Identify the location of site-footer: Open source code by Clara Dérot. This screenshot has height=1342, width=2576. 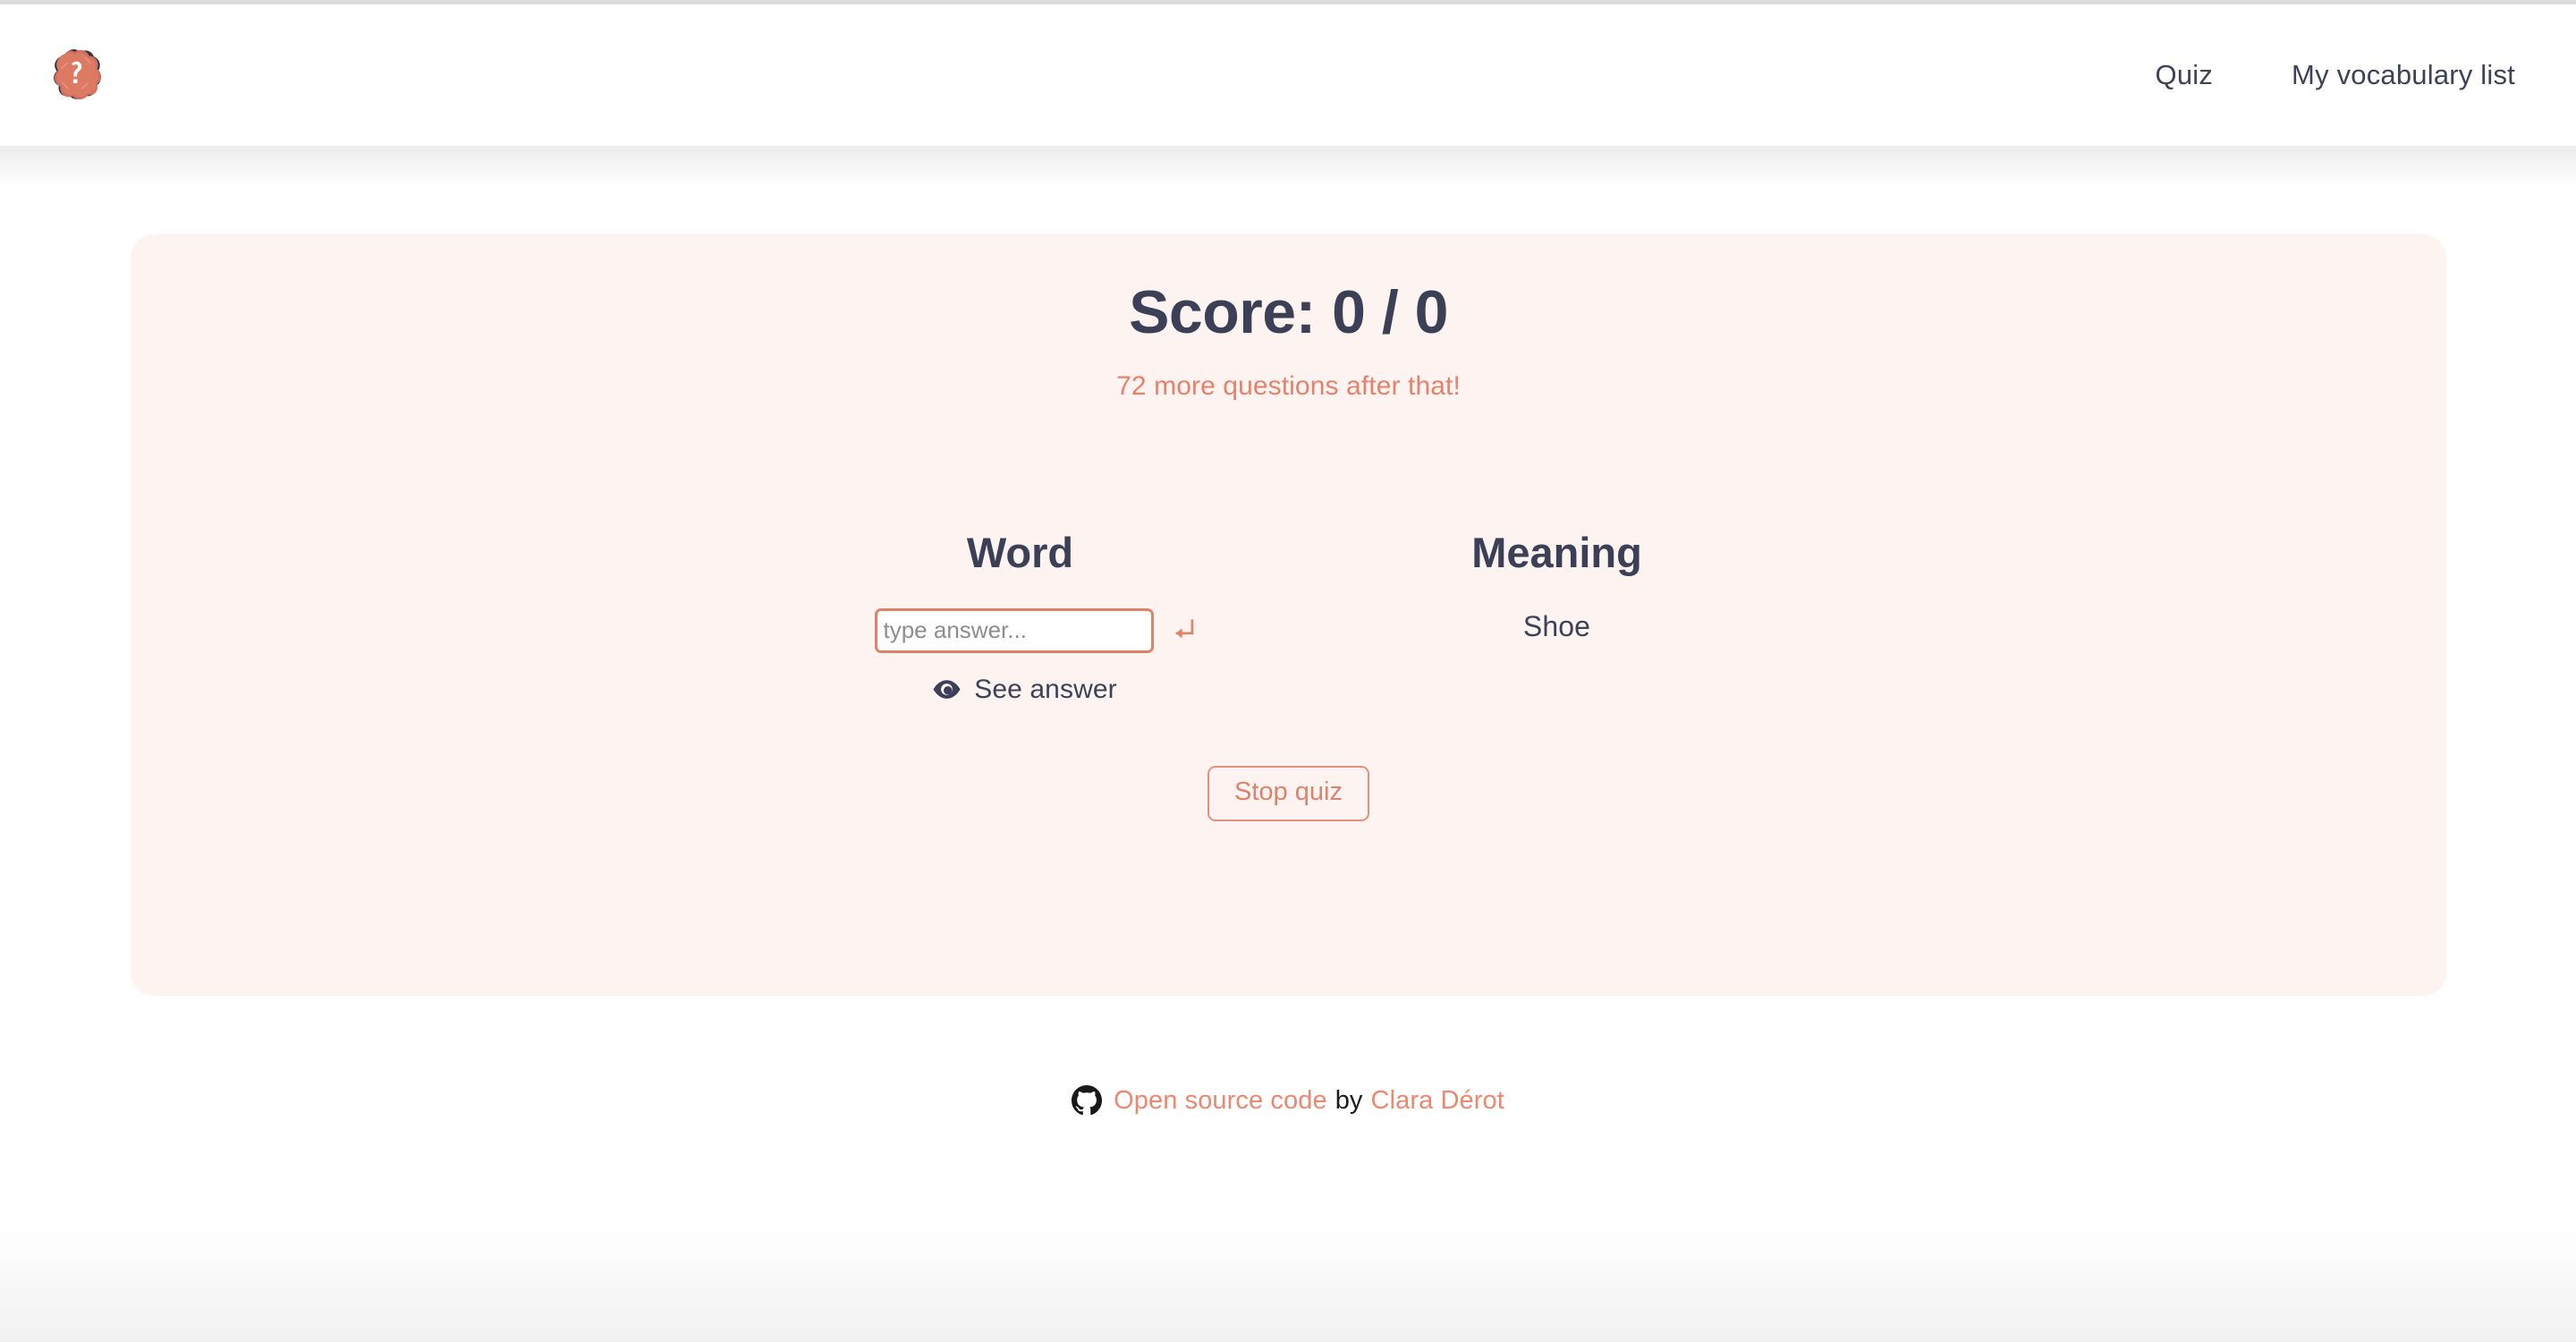
(1288, 1101).